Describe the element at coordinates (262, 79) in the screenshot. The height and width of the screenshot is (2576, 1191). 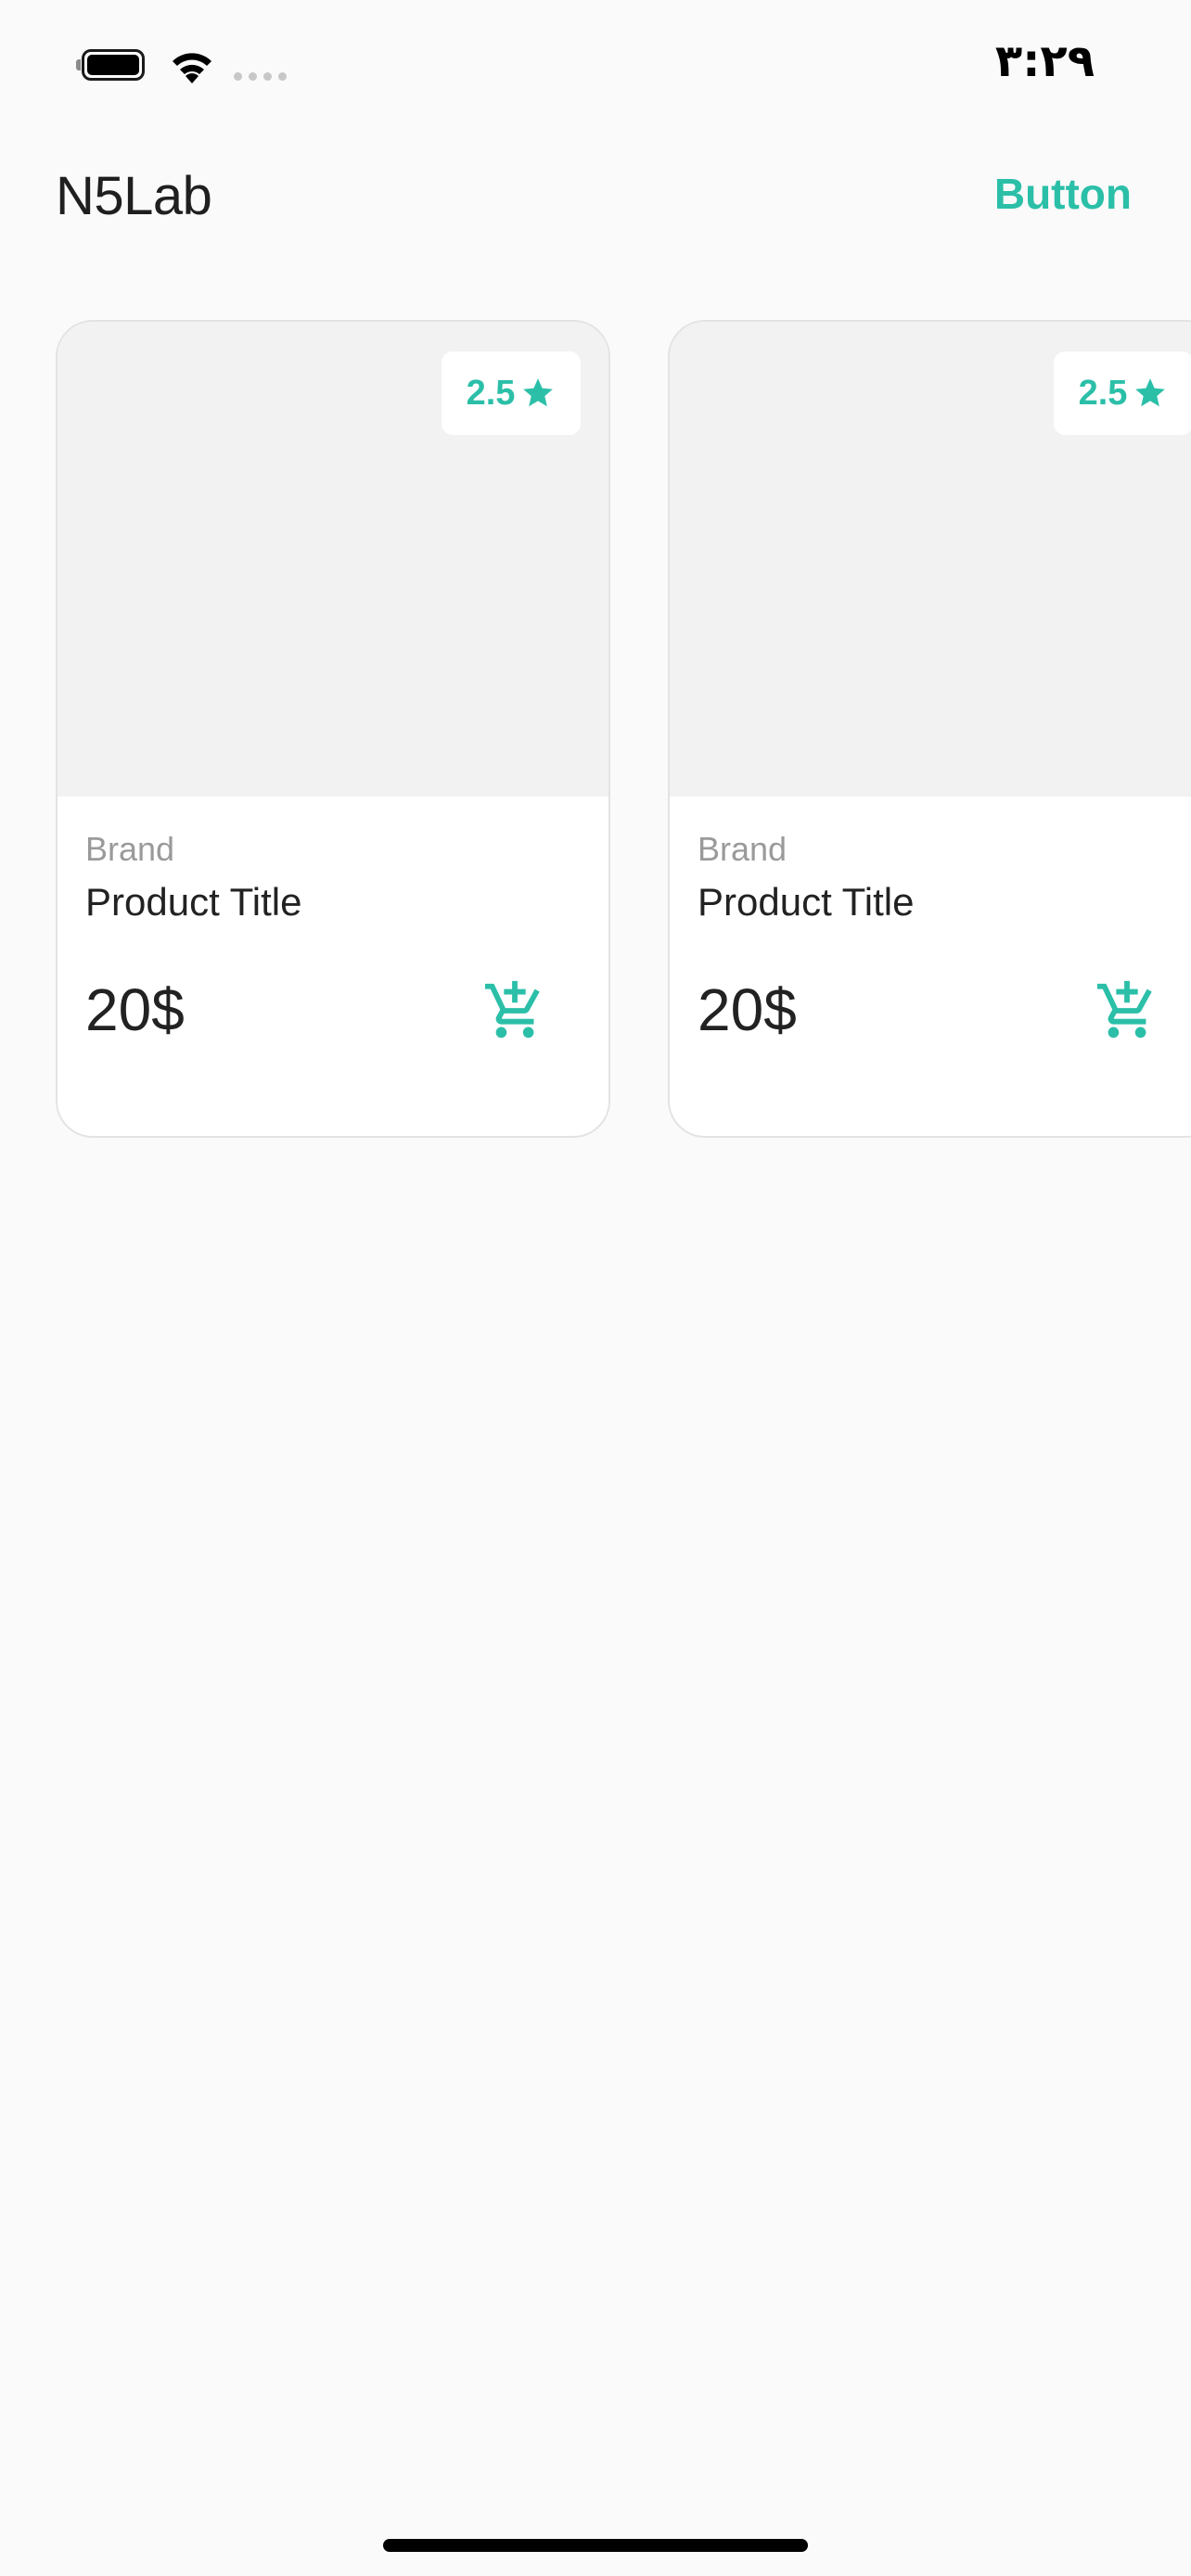
I see `signal-dots-icon` at that location.